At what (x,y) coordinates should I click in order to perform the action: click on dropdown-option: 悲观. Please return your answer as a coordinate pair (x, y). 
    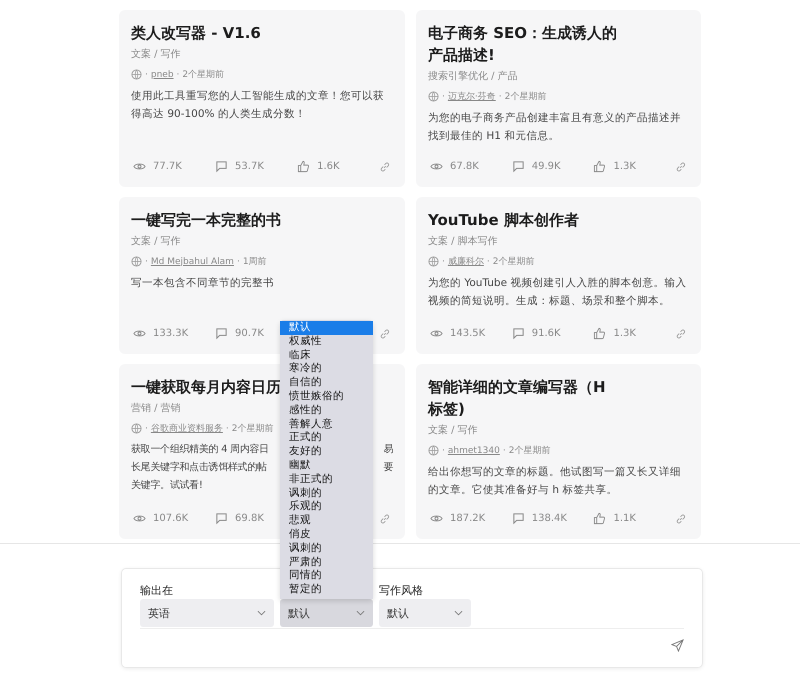
    Looking at the image, I should click on (326, 521).